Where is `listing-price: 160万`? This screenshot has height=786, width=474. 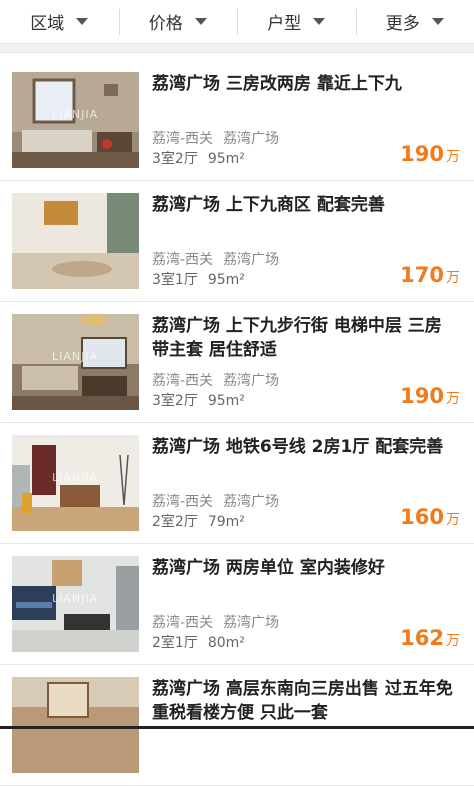 listing-price: 160万 is located at coordinates (430, 517).